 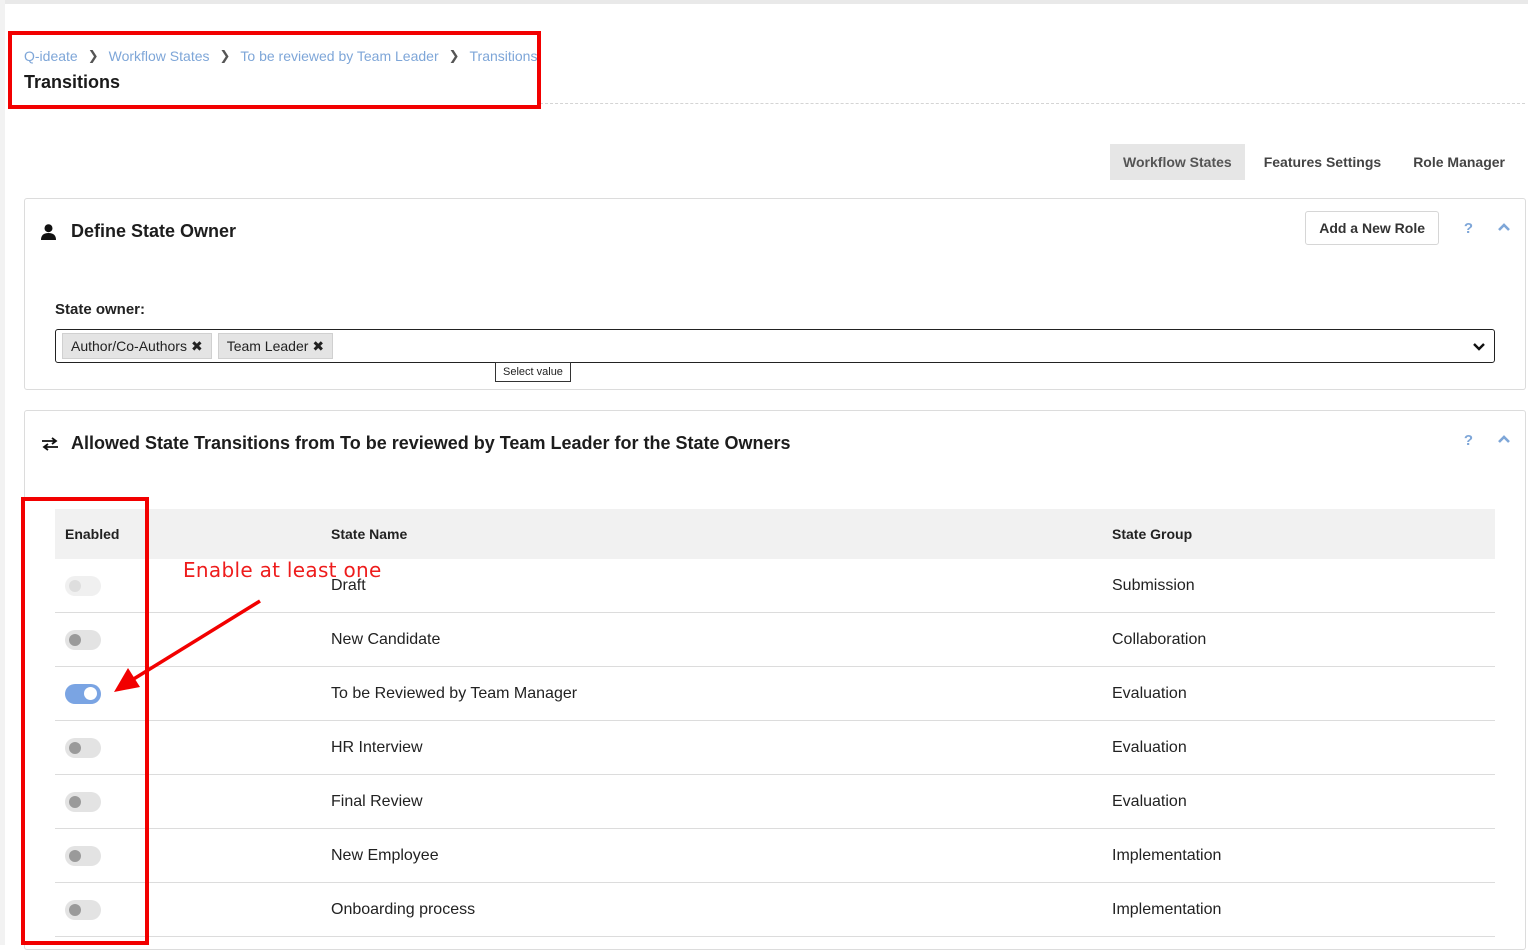 I want to click on state-name-cell: Draft, so click(x=348, y=585).